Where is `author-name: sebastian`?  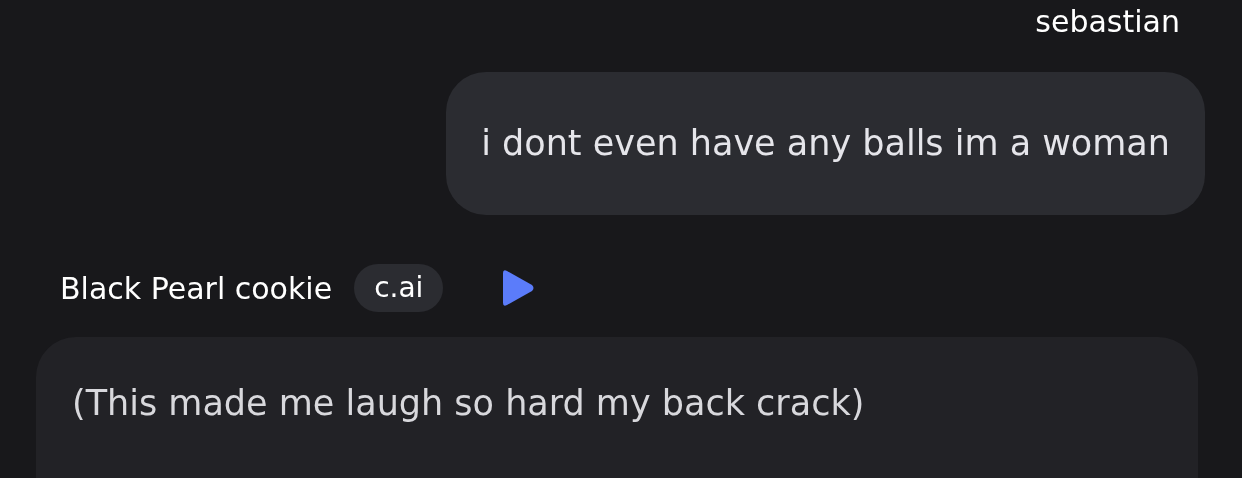
author-name: sebastian is located at coordinates (1107, 22).